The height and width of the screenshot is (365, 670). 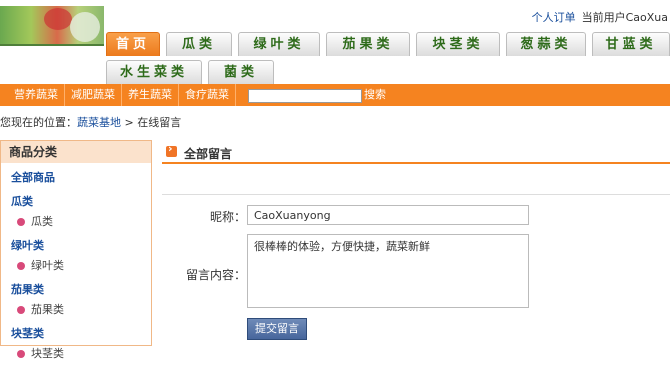 I want to click on search-input, so click(x=305, y=96).